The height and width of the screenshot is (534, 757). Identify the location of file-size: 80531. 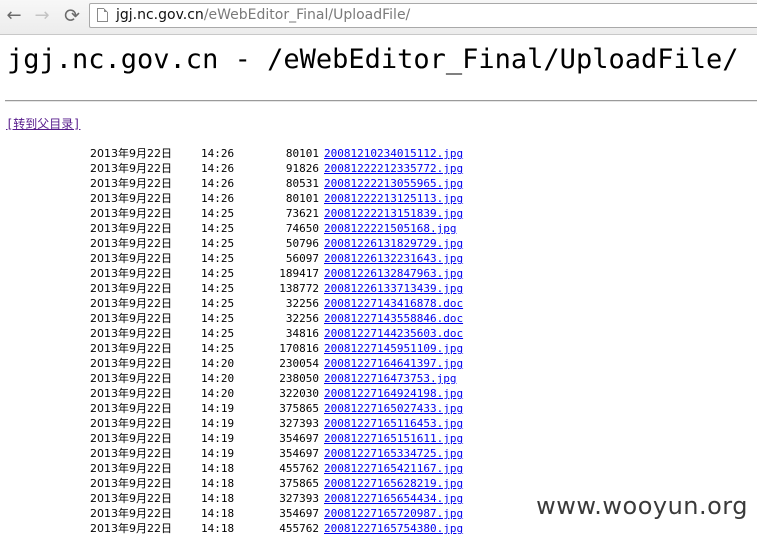
(302, 183).